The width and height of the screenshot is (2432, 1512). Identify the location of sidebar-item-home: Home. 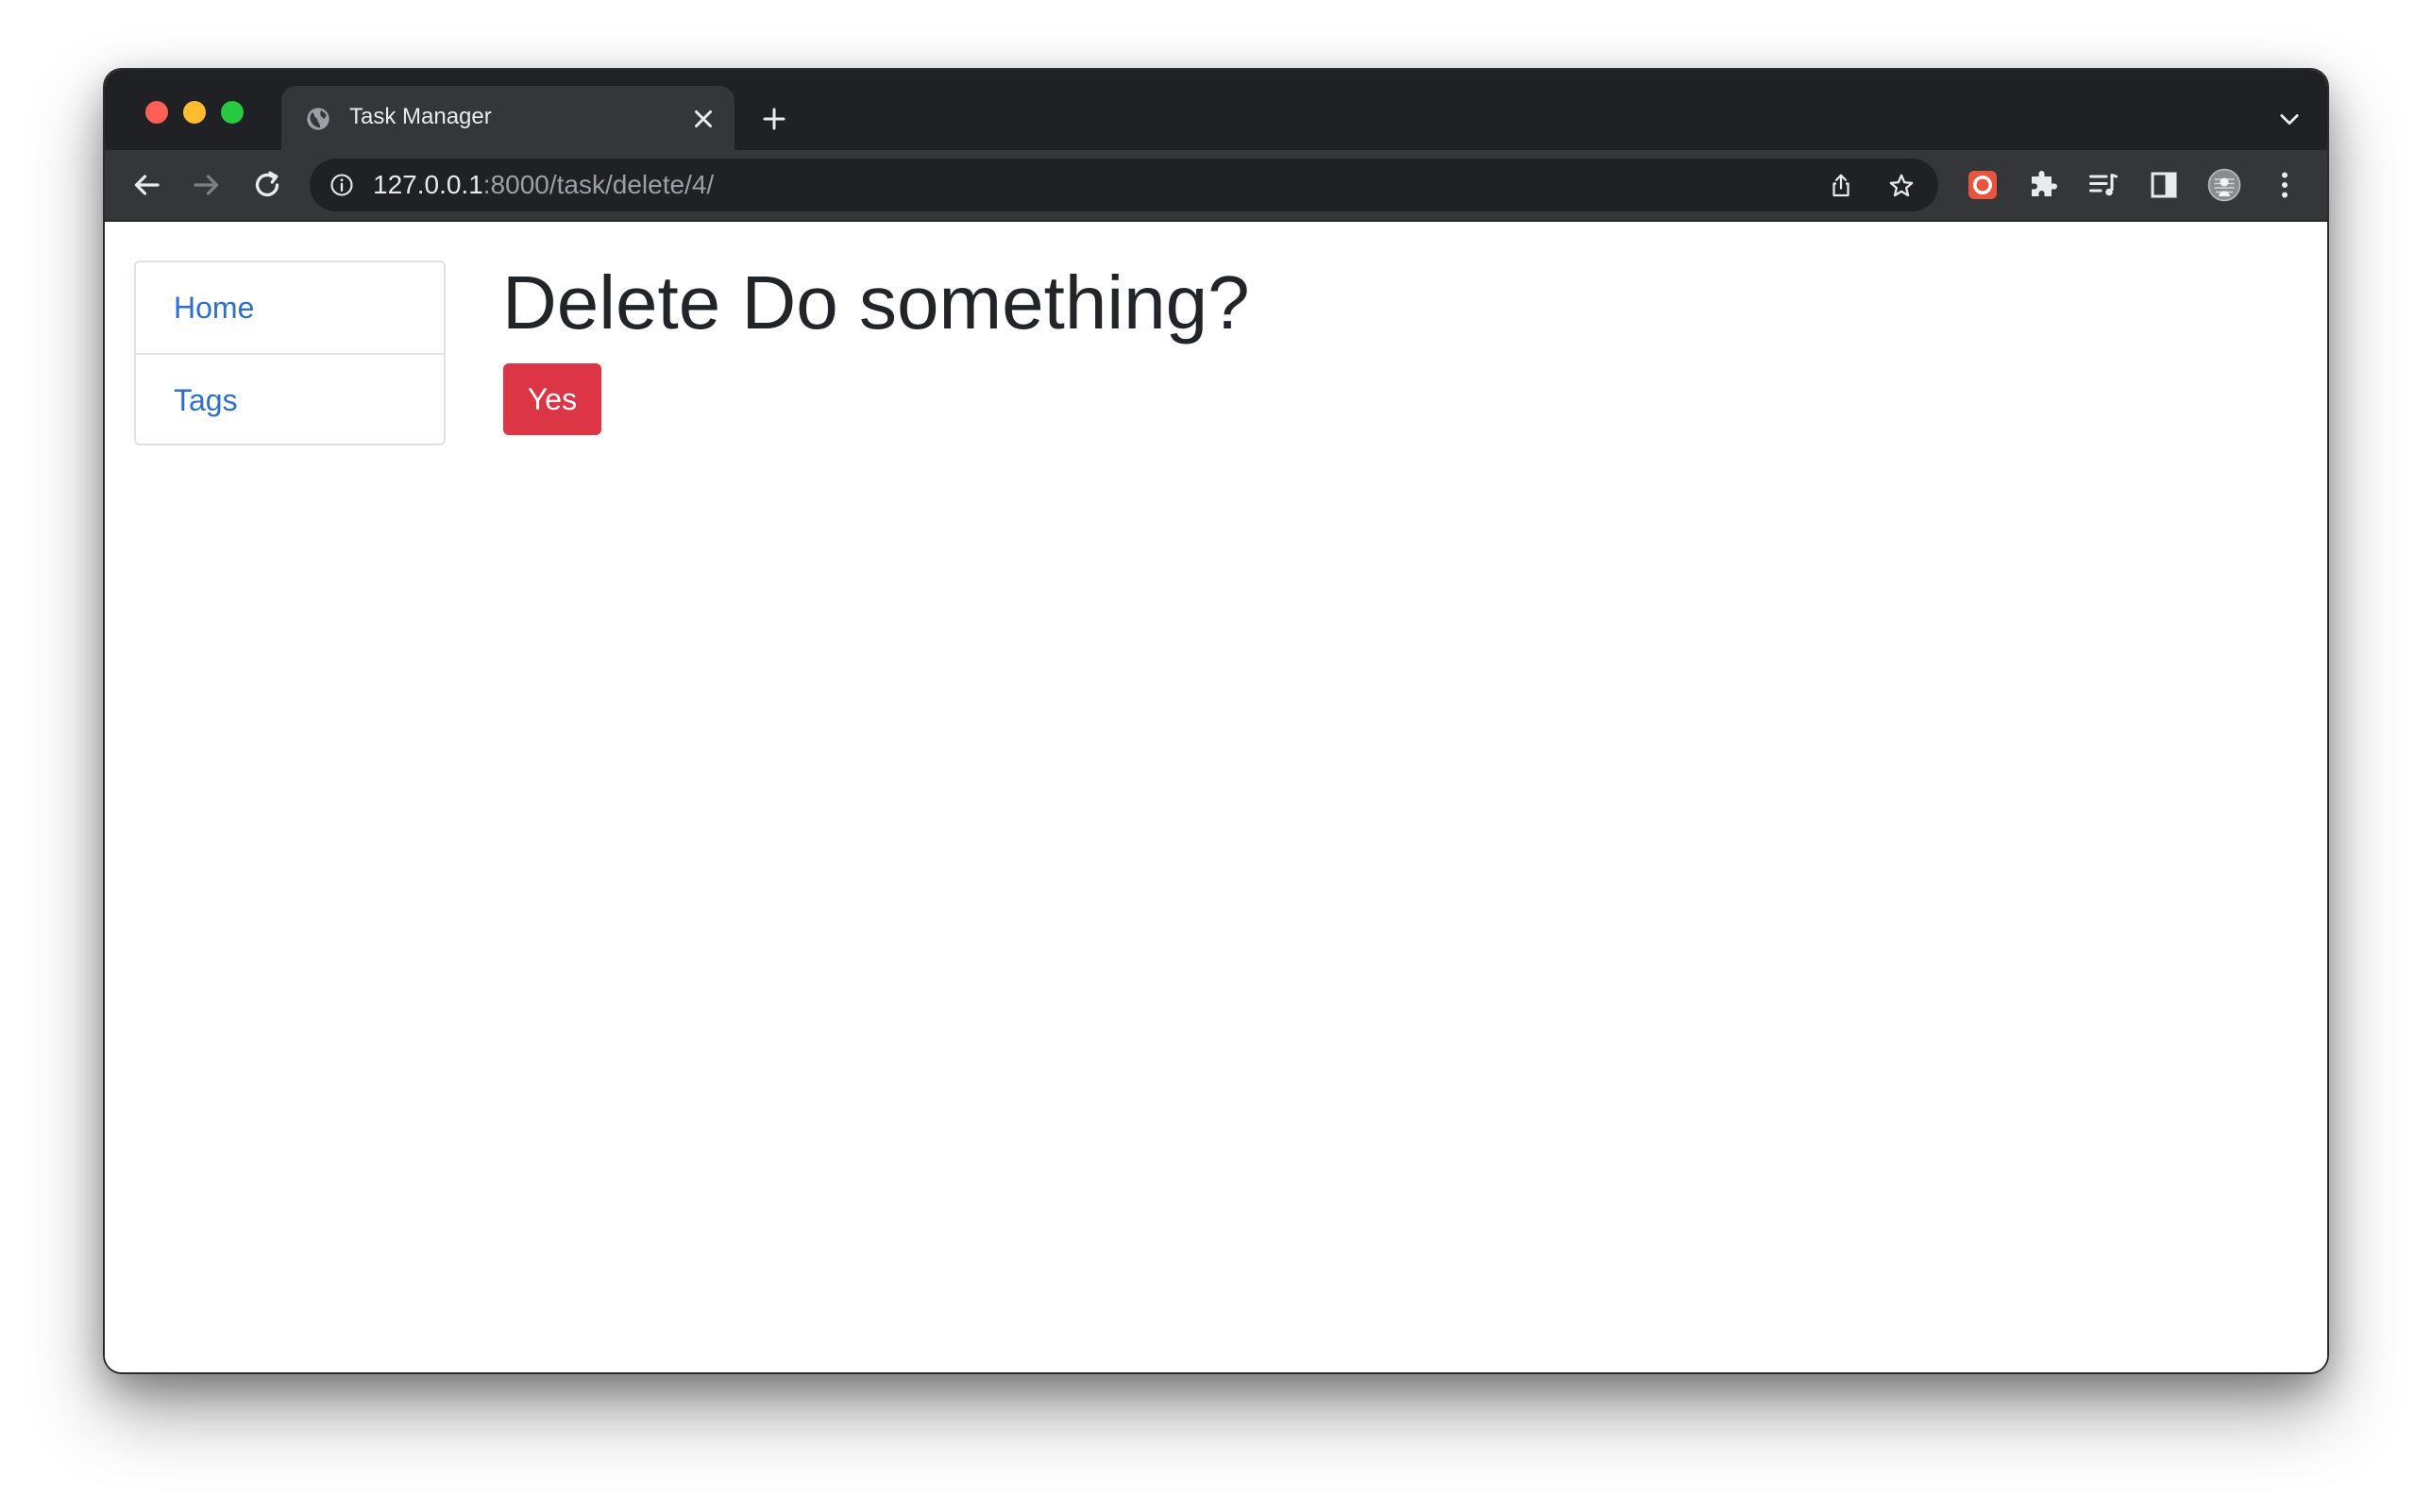
(290, 307).